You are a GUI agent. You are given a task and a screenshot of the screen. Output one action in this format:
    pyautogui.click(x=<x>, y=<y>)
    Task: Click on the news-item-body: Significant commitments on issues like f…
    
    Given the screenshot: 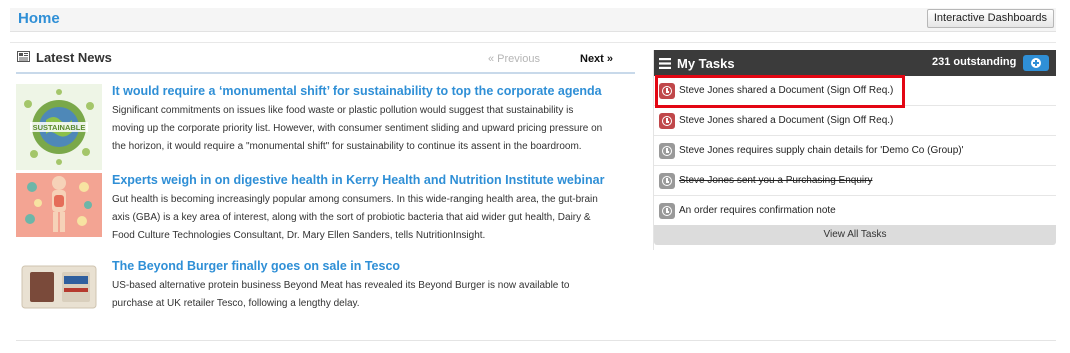 What is the action you would take?
    pyautogui.click(x=357, y=128)
    